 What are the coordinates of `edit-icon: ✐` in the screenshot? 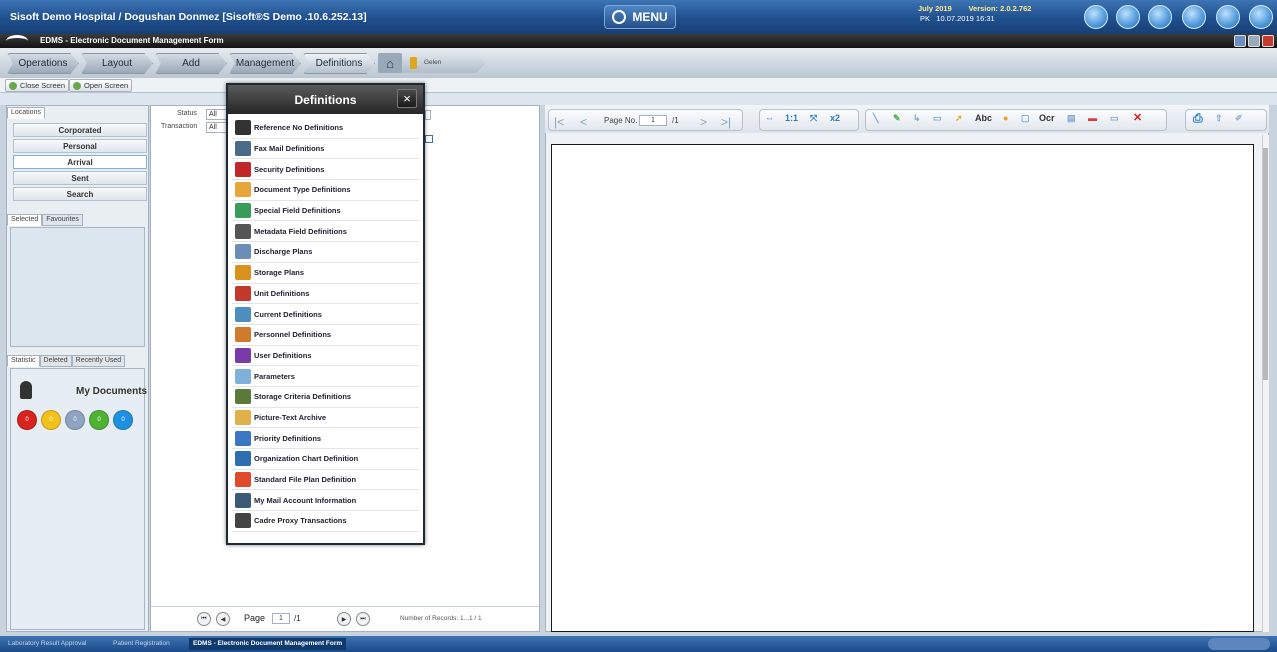 It's located at (1239, 118).